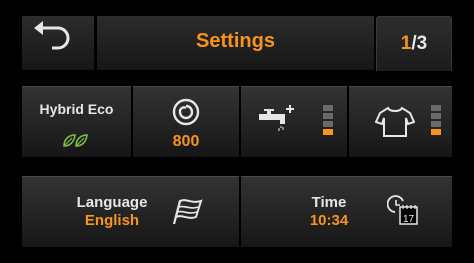 This screenshot has height=263, width=474. I want to click on spin-speed-value: 800, so click(186, 141).